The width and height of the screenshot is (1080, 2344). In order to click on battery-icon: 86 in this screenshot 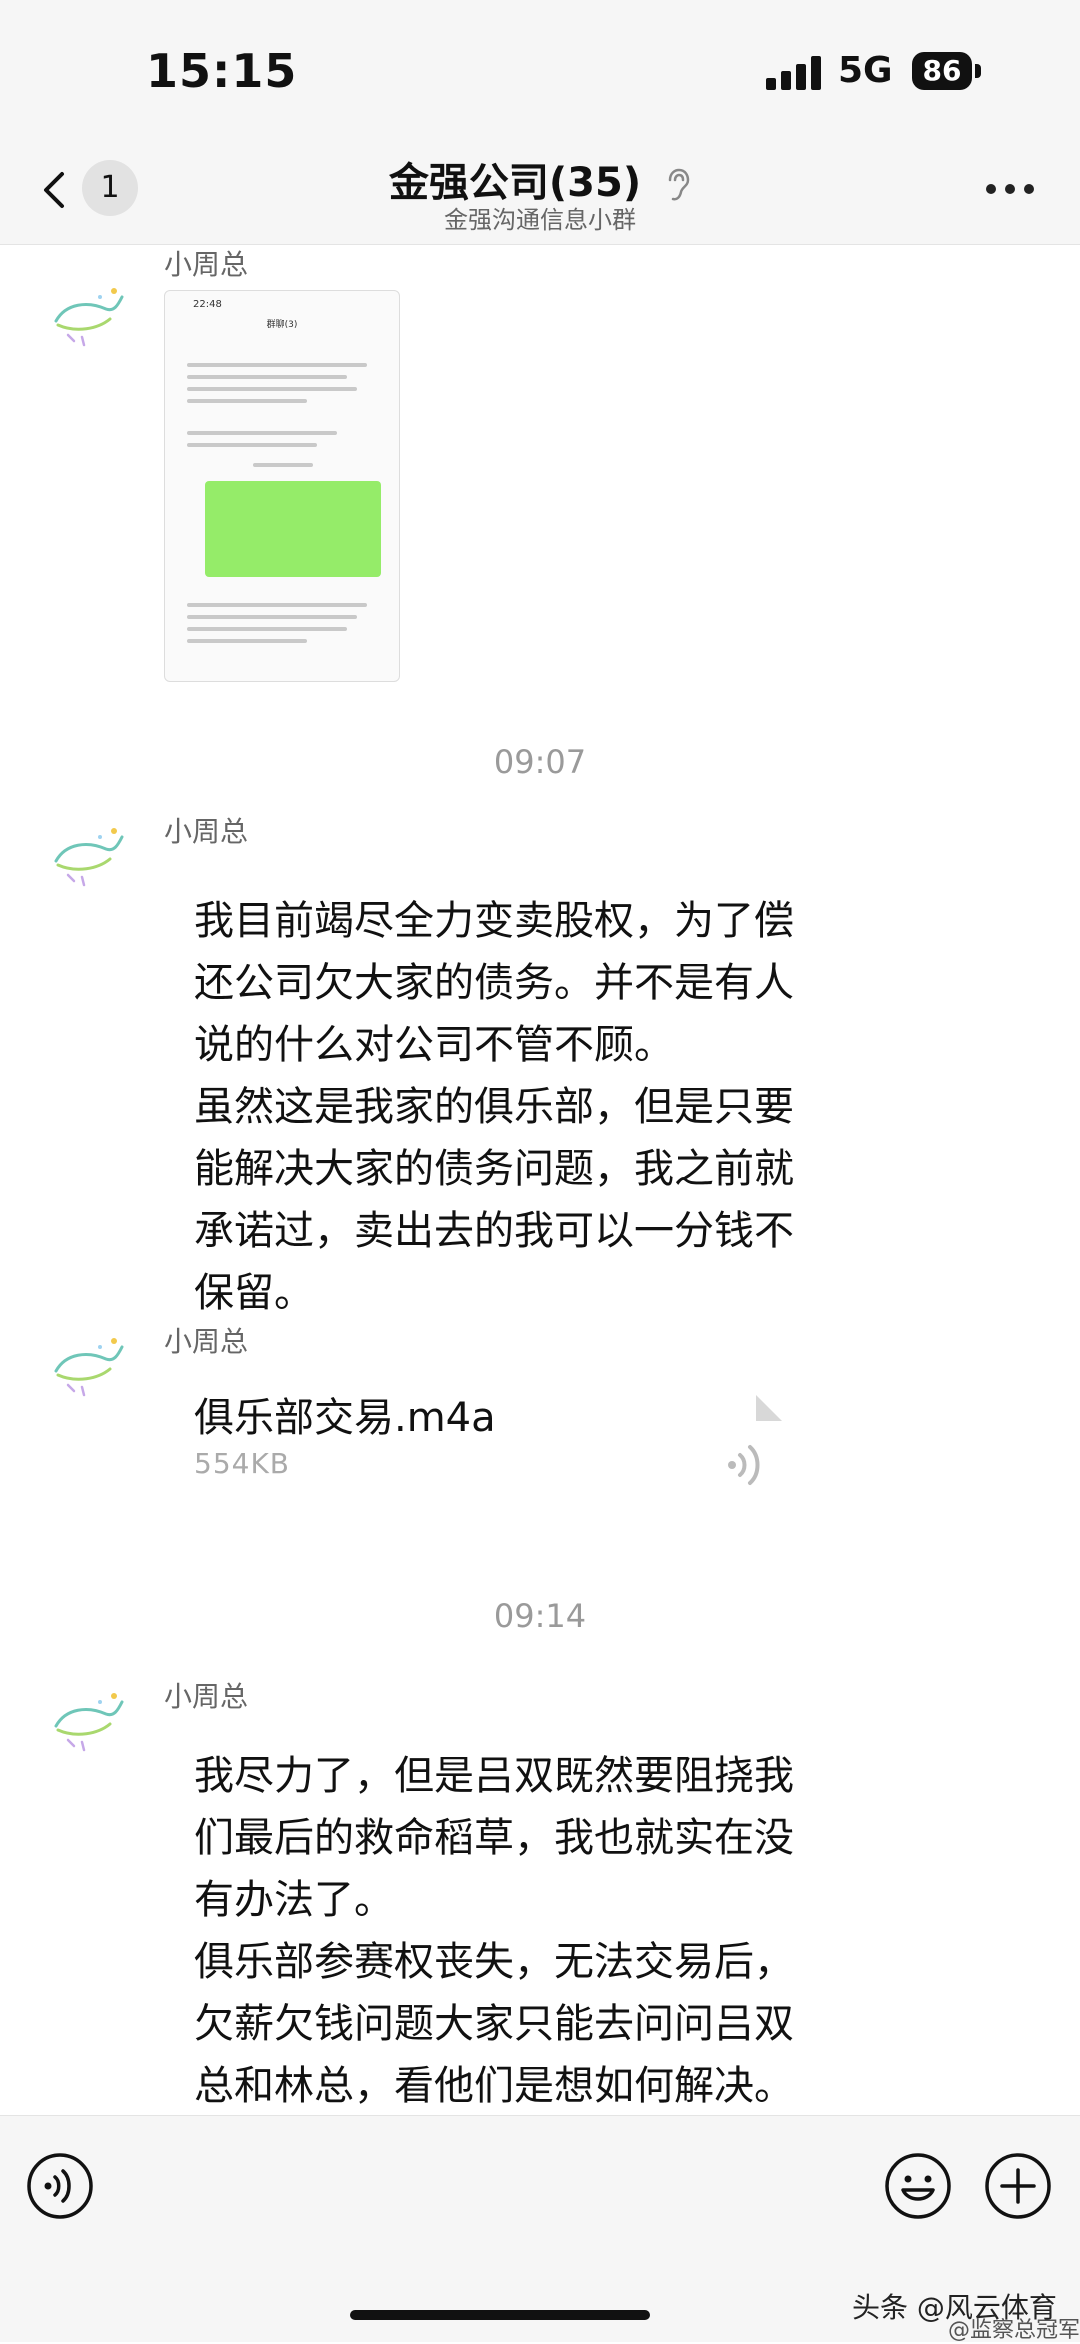, I will do `click(942, 71)`.